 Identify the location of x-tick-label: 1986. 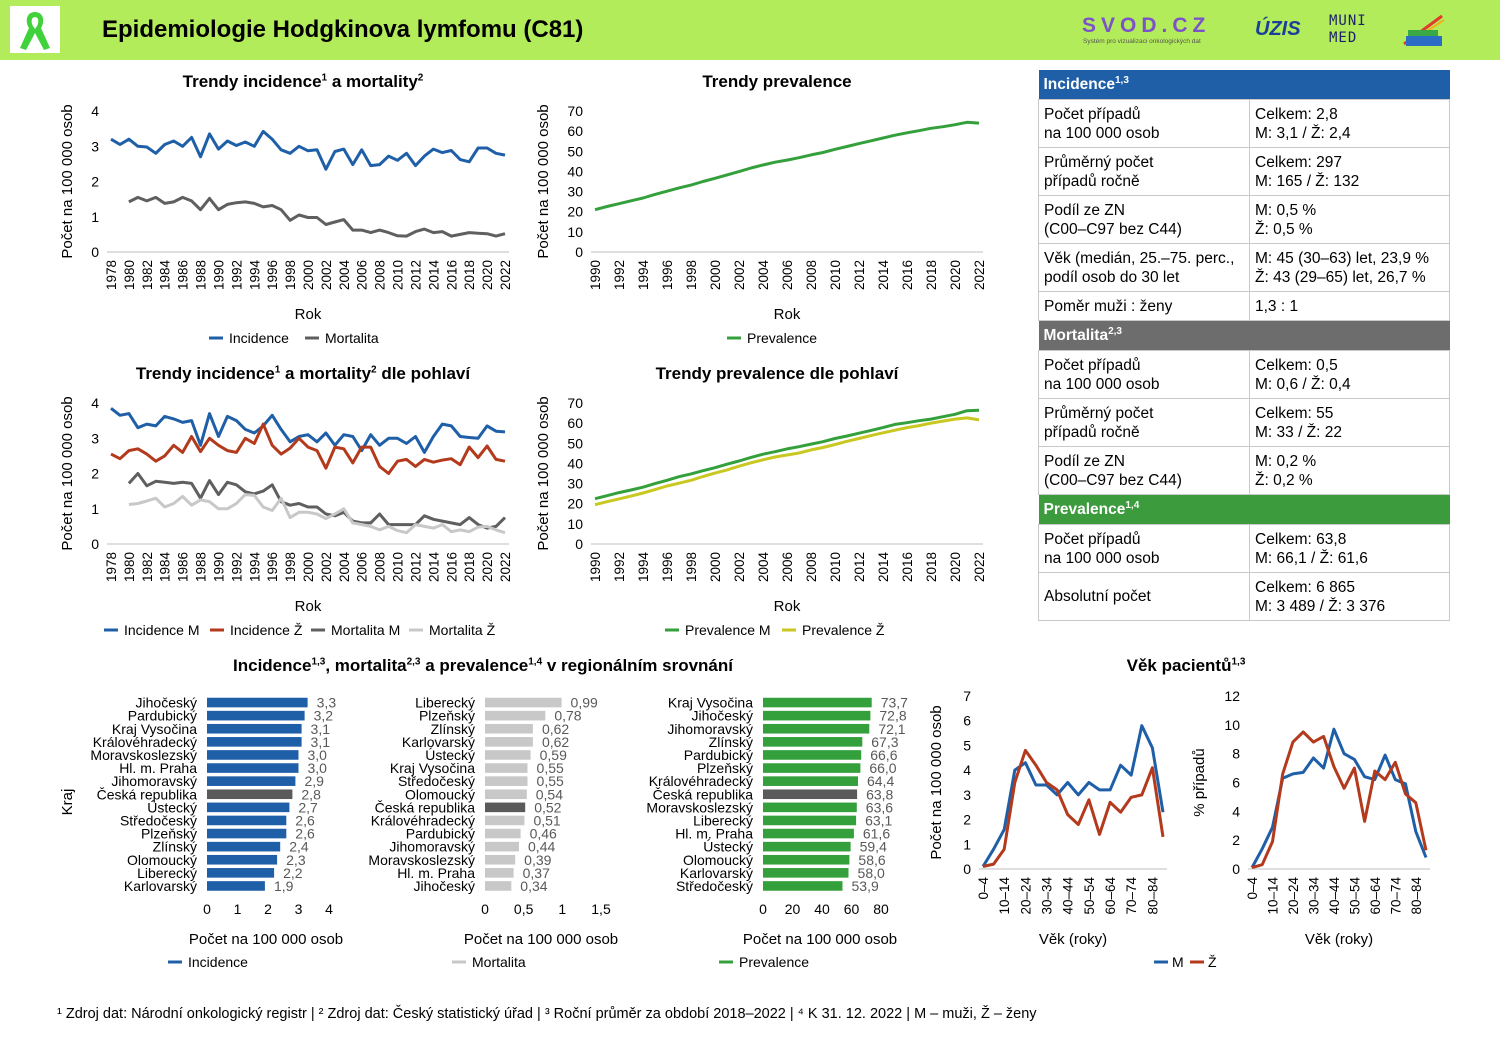
(183, 567).